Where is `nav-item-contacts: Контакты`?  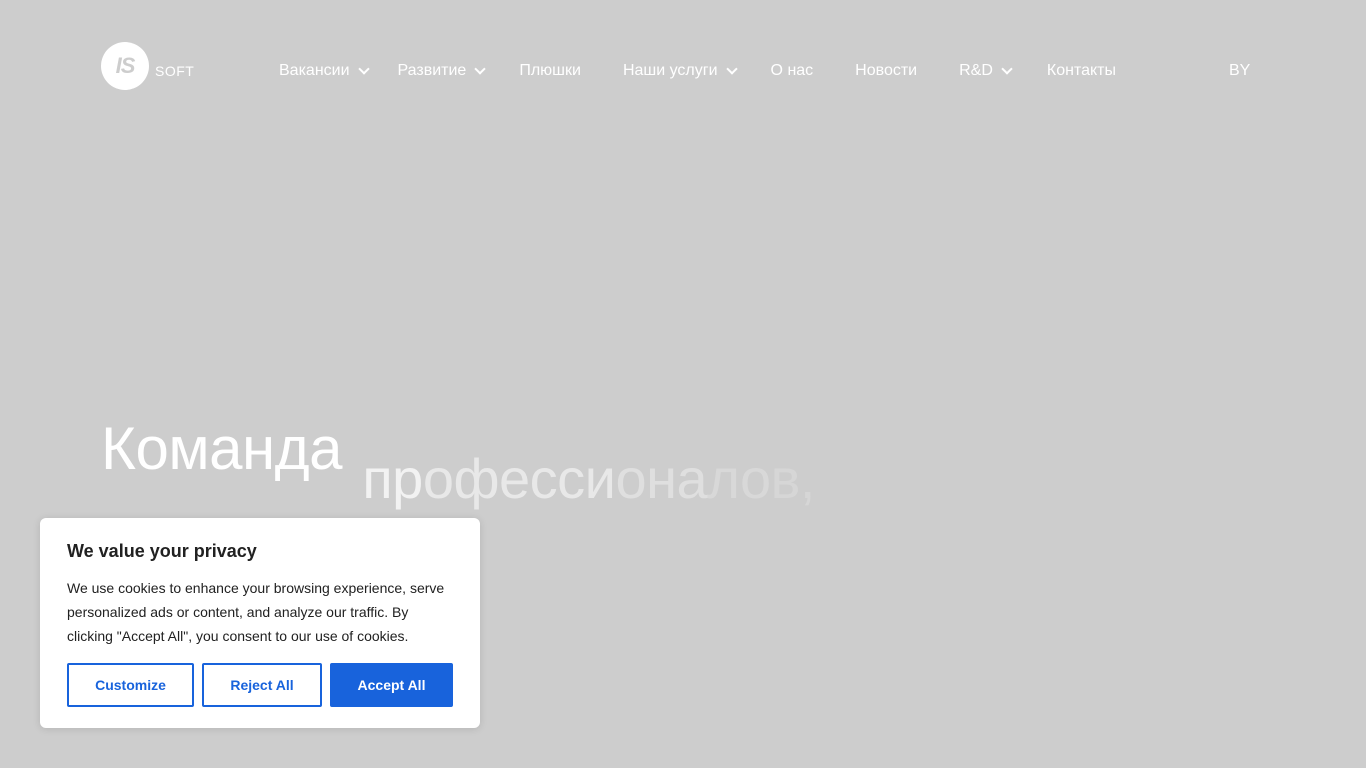 nav-item-contacts: Контакты is located at coordinates (1081, 71).